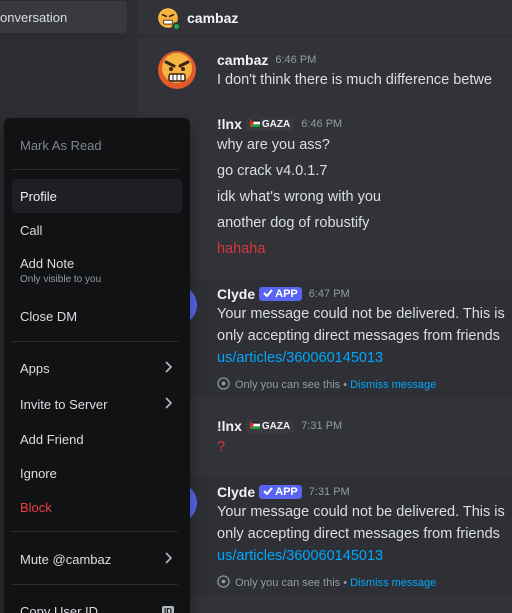 The image size is (512, 613). I want to click on find-conversation-label: onversation, so click(34, 17).